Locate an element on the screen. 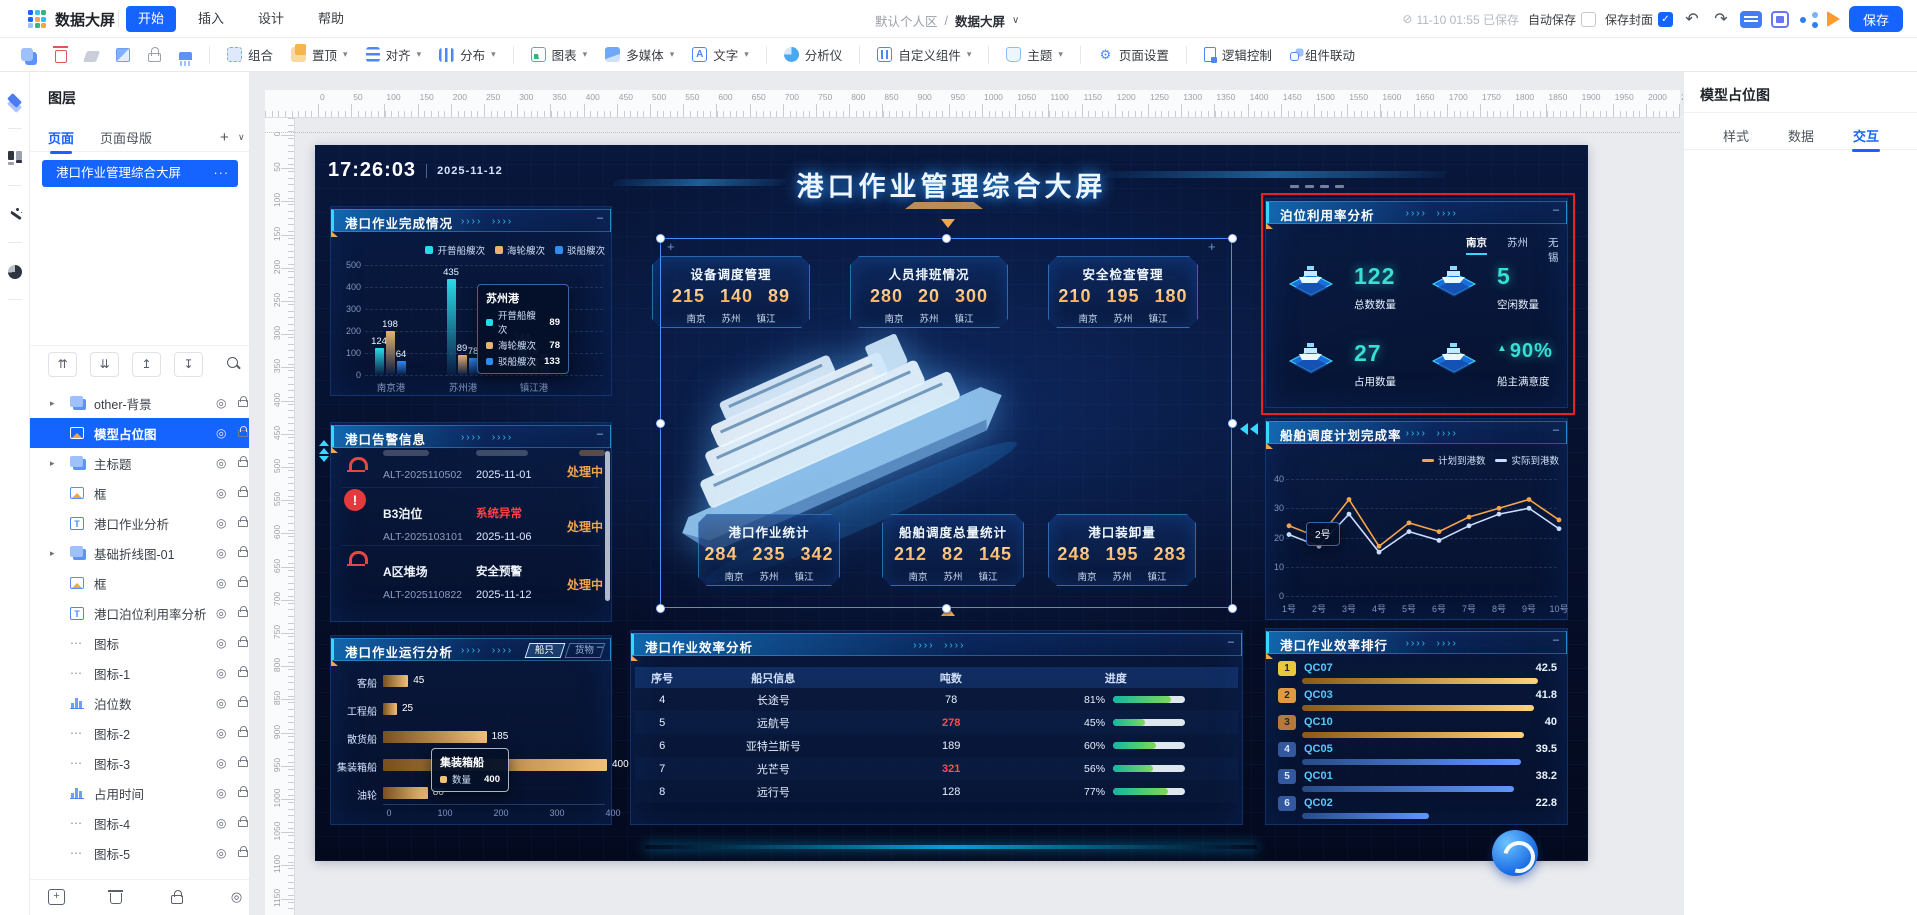 This screenshot has width=1917, height=915. ribbon-item-8: 自定义组件 ▾ is located at coordinates (924, 55).